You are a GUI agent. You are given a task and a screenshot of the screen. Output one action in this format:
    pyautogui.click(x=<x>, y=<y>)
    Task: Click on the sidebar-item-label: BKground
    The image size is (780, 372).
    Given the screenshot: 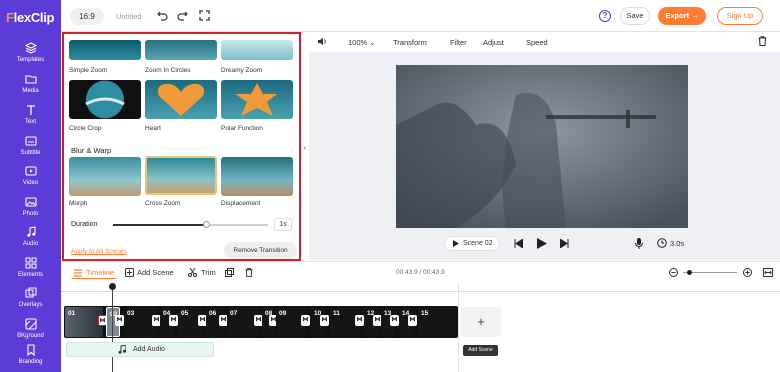 What is the action you would take?
    pyautogui.click(x=30, y=336)
    